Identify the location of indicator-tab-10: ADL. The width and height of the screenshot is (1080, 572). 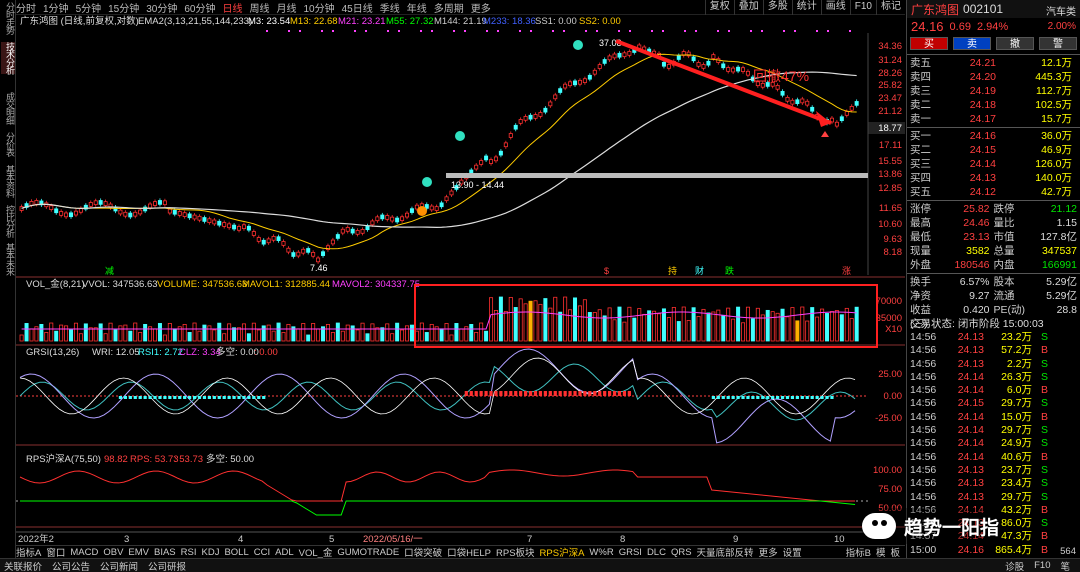
(284, 552).